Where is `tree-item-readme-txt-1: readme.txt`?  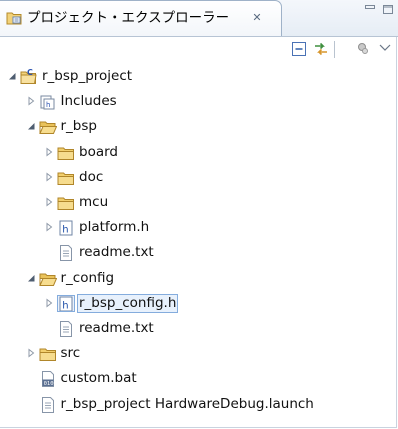 tree-item-readme-txt-1: readme.txt is located at coordinates (199, 253).